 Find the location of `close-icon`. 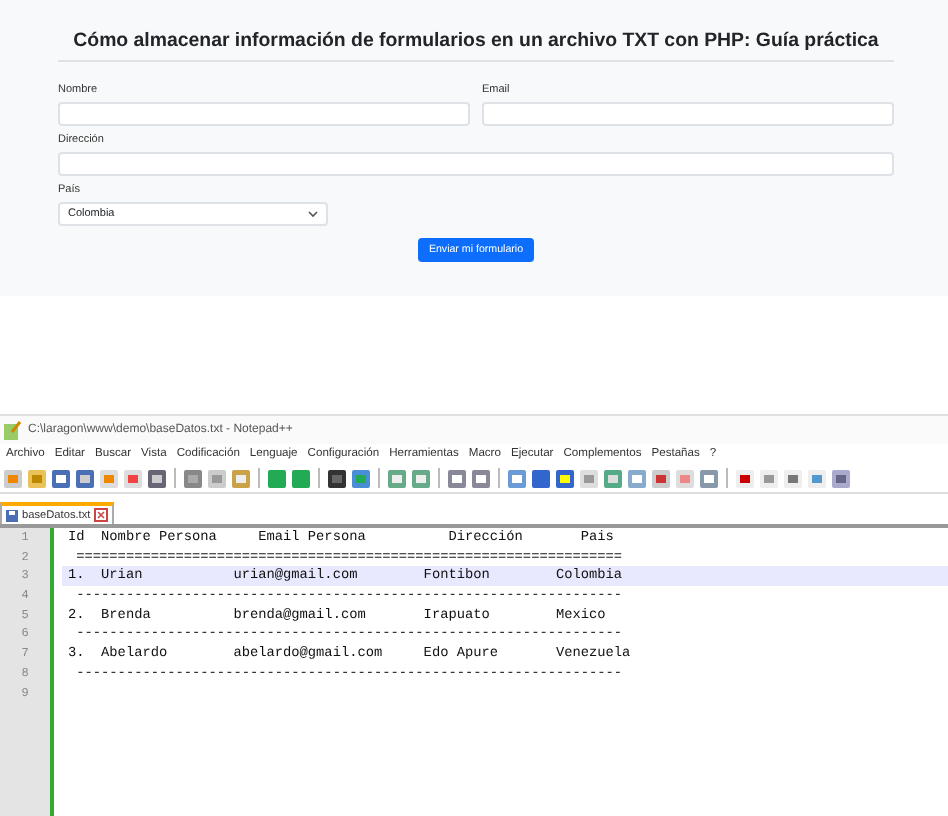

close-icon is located at coordinates (101, 515).